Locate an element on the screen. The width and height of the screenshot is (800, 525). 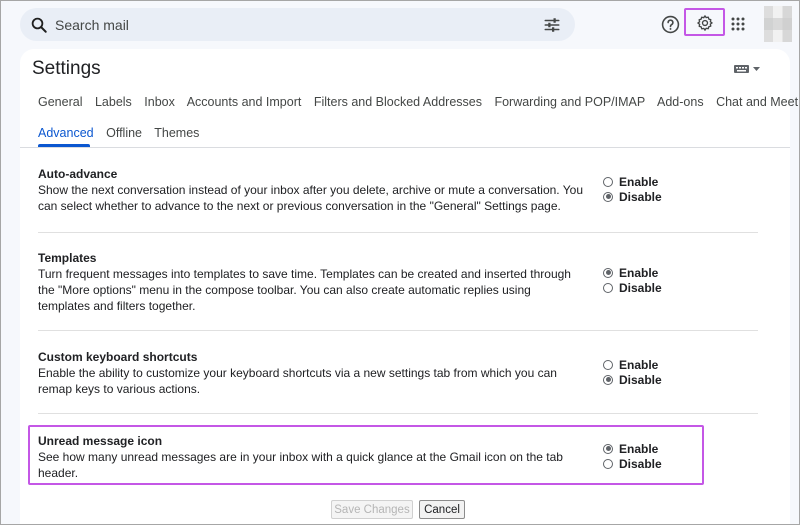
tab-advanced: Advanced is located at coordinates (66, 133).